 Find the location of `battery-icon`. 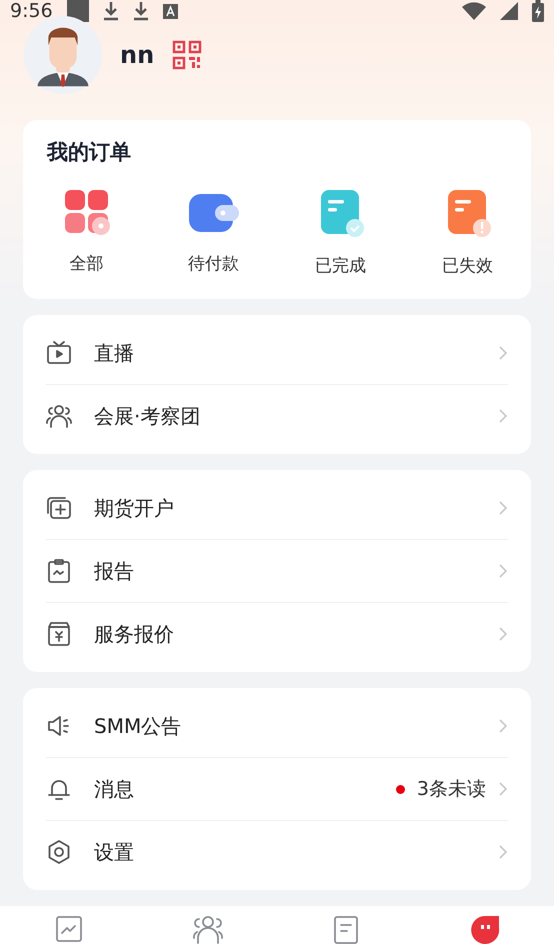

battery-icon is located at coordinates (538, 11).